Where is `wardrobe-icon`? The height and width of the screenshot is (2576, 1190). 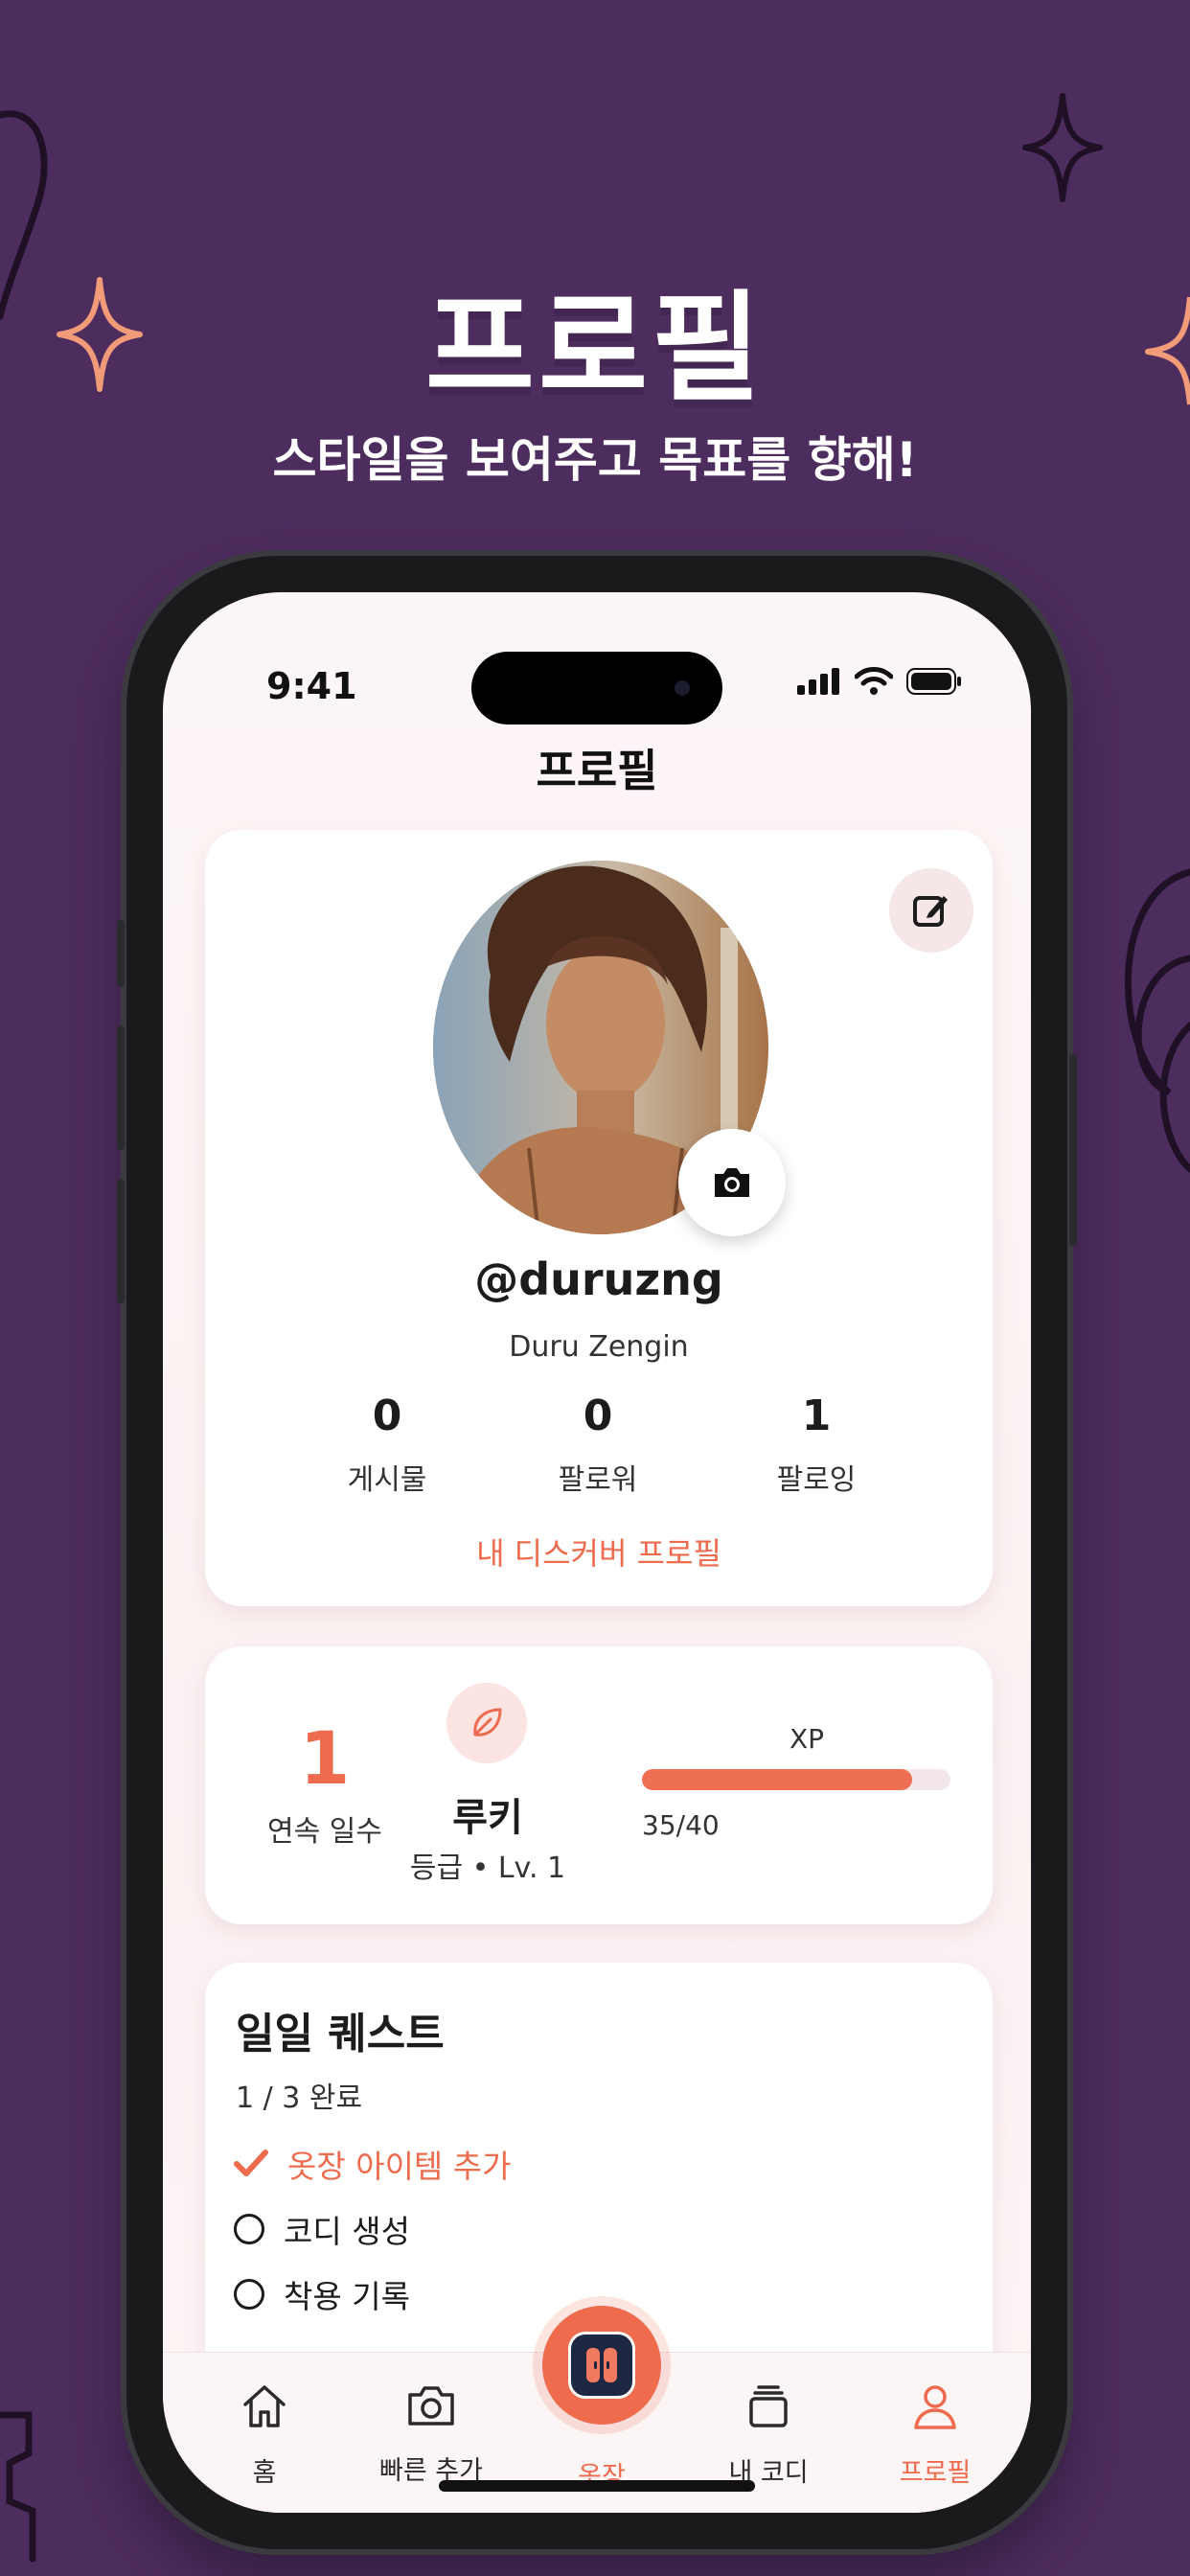
wardrobe-icon is located at coordinates (602, 2365).